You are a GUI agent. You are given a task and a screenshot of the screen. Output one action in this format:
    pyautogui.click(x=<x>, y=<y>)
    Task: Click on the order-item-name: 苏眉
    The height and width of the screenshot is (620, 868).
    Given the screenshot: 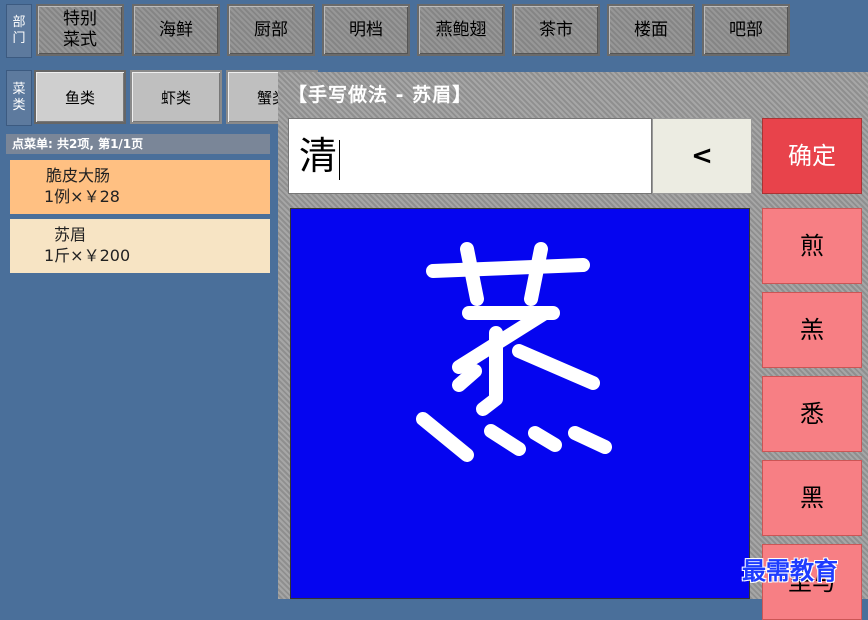 What is the action you would take?
    pyautogui.click(x=70, y=234)
    